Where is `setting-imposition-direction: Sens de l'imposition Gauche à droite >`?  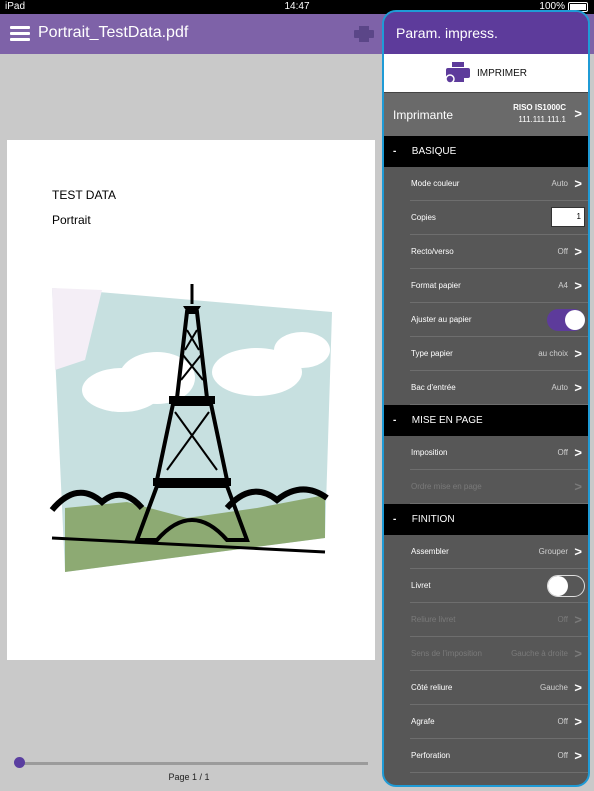
setting-imposition-direction: Sens de l'imposition Gauche à droite > is located at coordinates (486, 654).